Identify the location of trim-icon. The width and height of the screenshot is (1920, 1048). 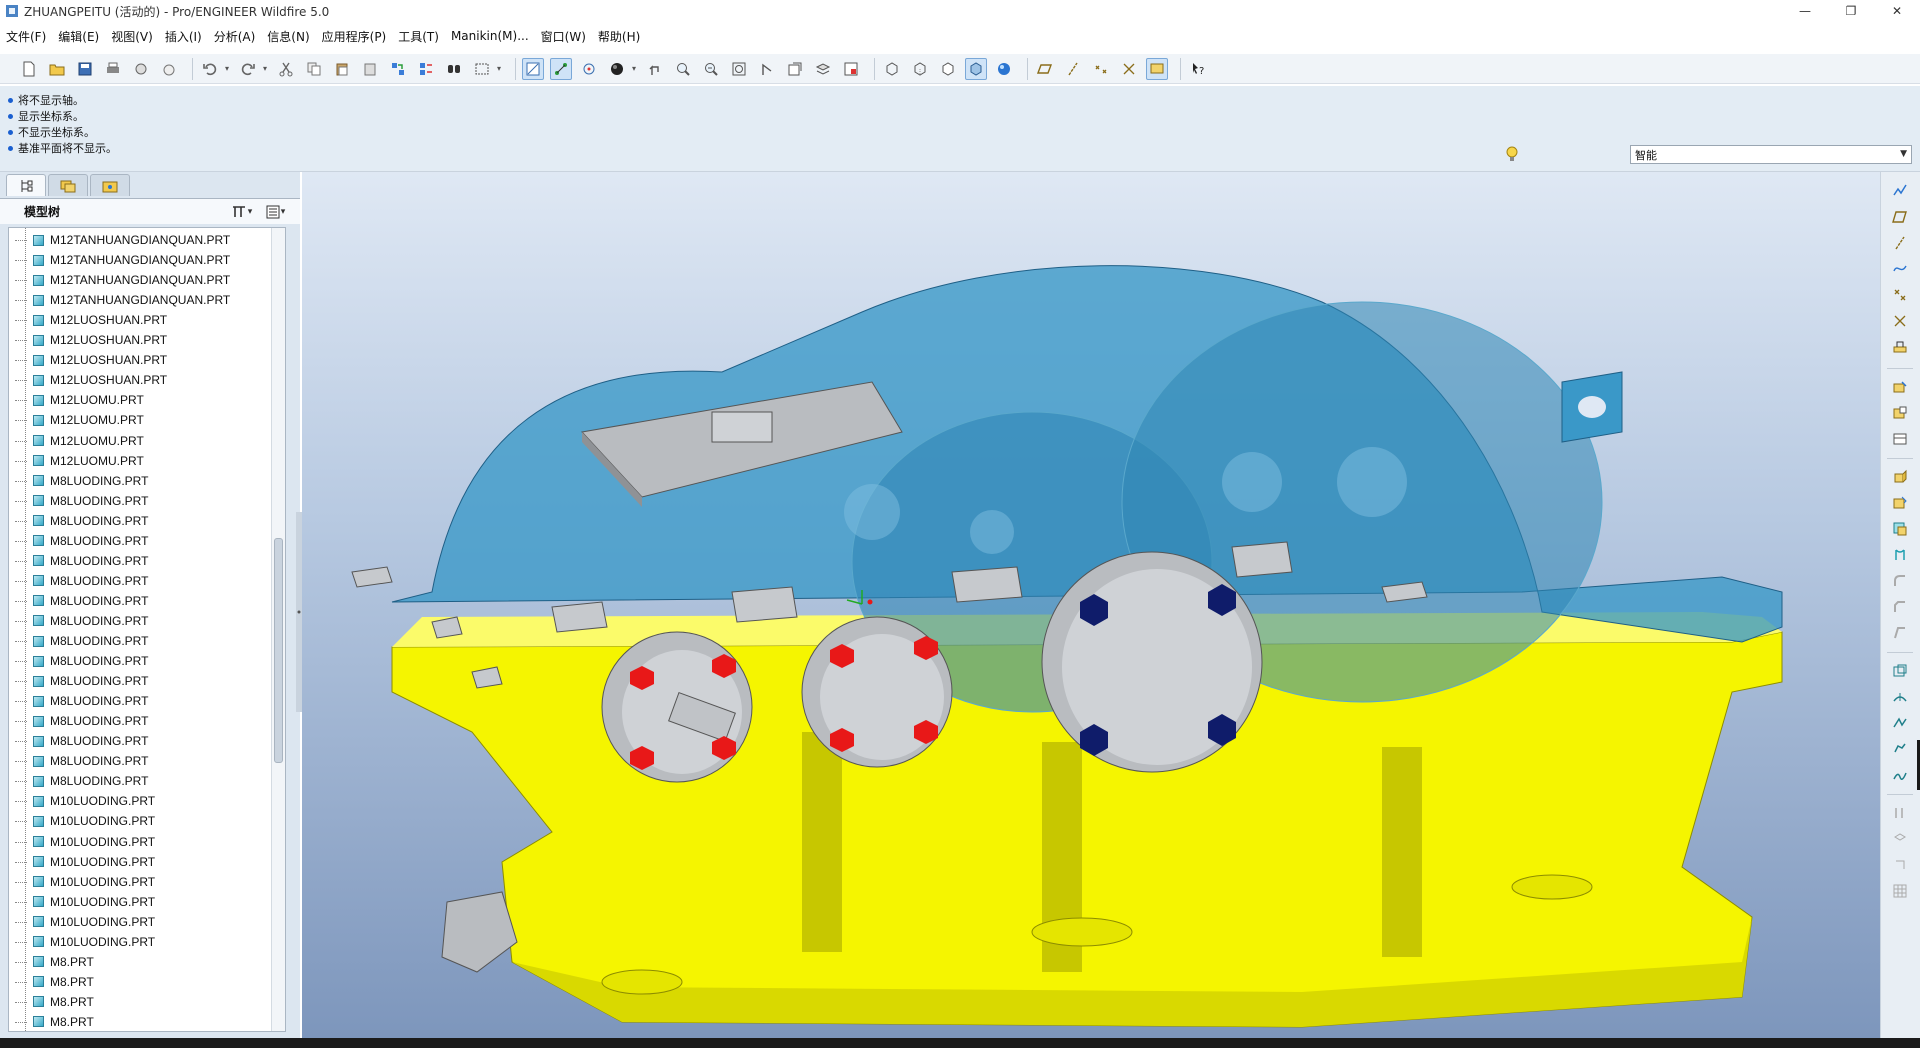
(1900, 813).